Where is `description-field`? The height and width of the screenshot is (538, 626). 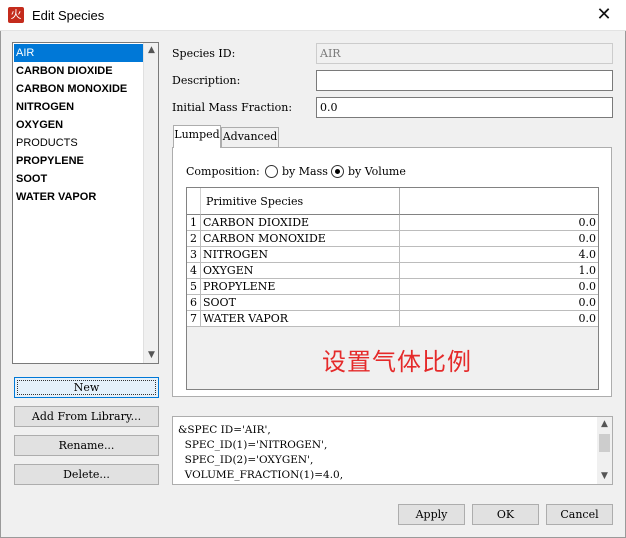
description-field is located at coordinates (464, 80).